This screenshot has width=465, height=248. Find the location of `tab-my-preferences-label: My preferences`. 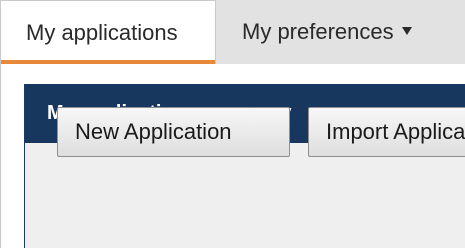

tab-my-preferences-label: My preferences is located at coordinates (318, 31).